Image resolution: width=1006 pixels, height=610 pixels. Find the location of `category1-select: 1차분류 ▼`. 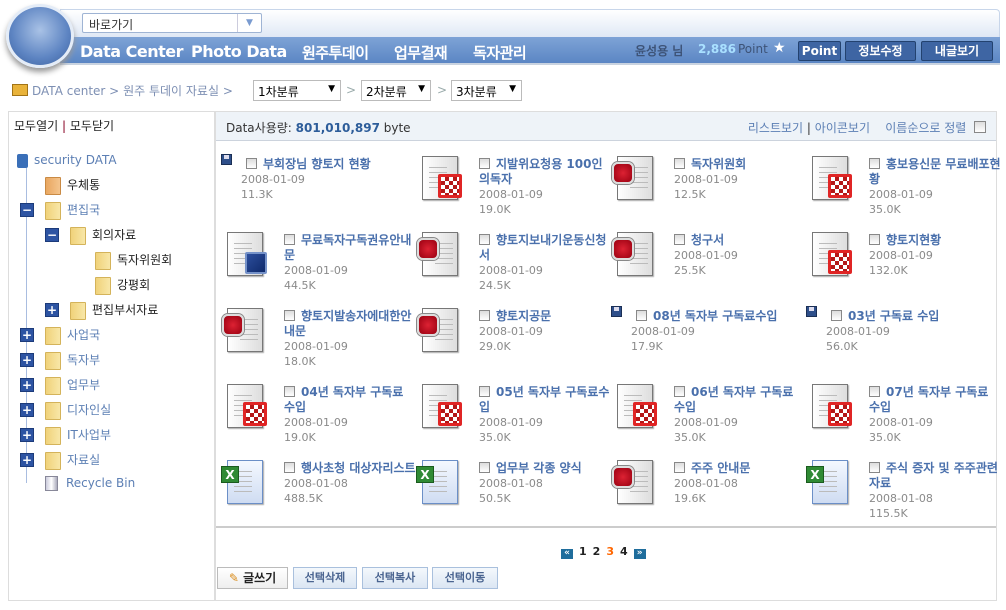

category1-select: 1차분류 ▼ is located at coordinates (297, 90).